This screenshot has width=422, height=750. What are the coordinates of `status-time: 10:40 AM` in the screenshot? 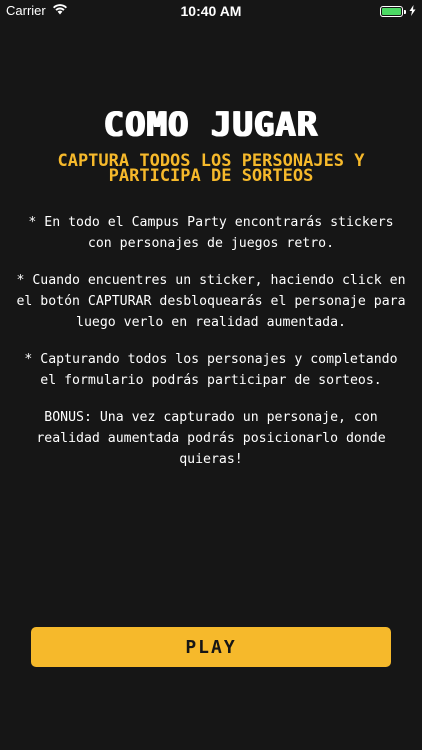 It's located at (211, 11).